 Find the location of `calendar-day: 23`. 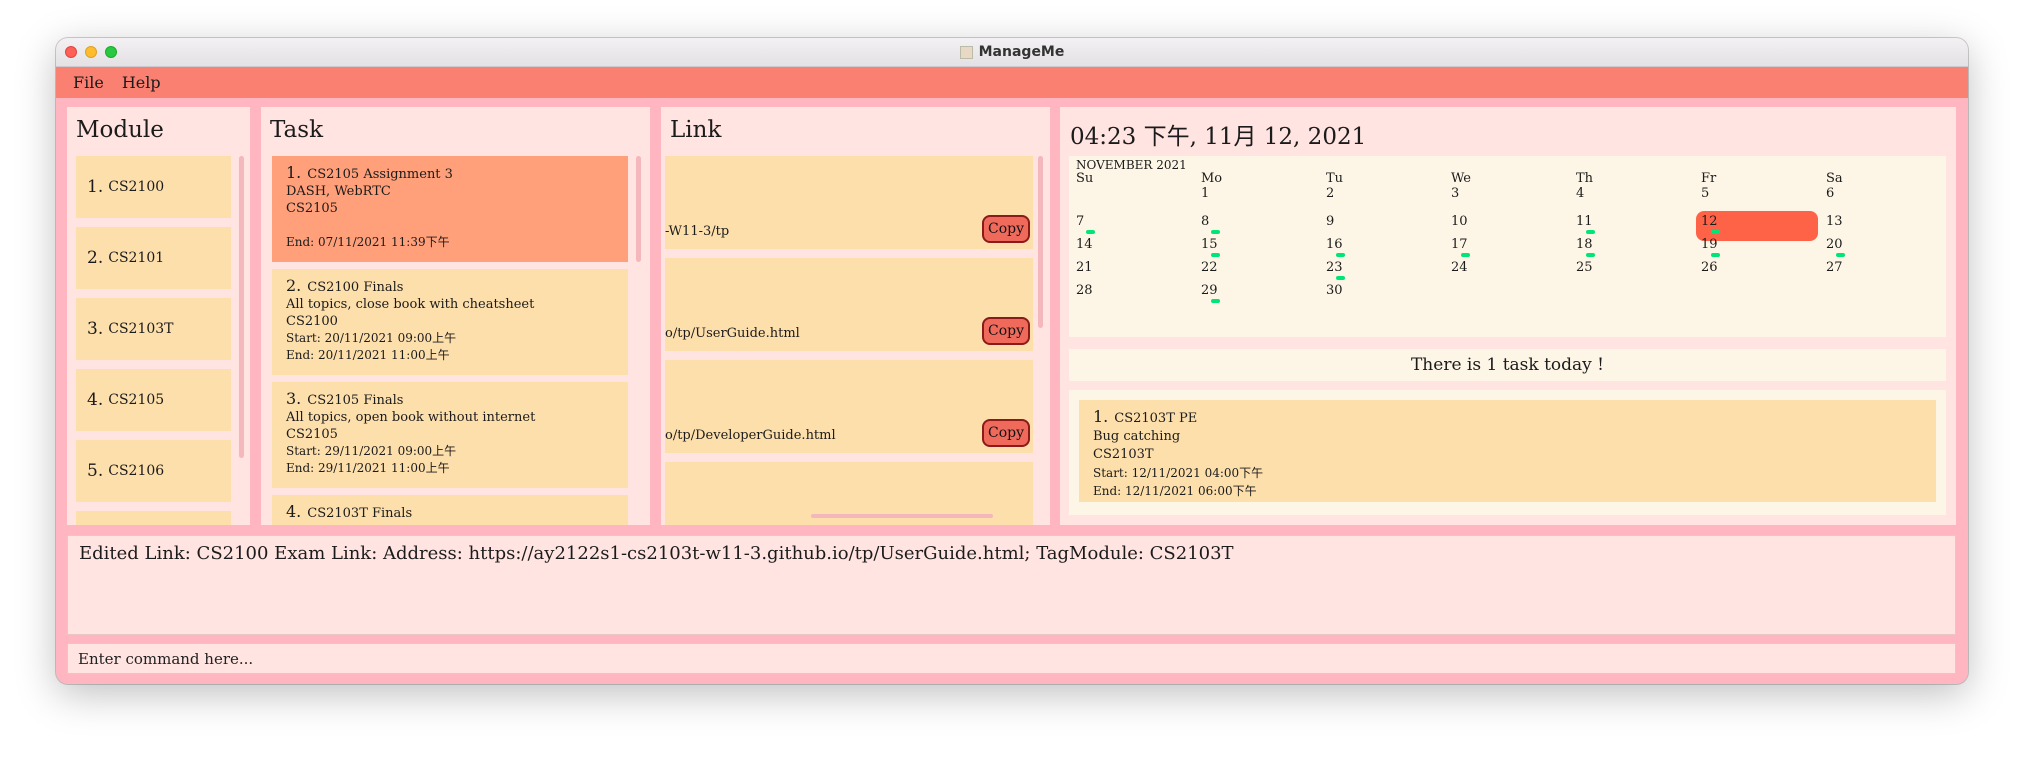

calendar-day: 23 is located at coordinates (1334, 267).